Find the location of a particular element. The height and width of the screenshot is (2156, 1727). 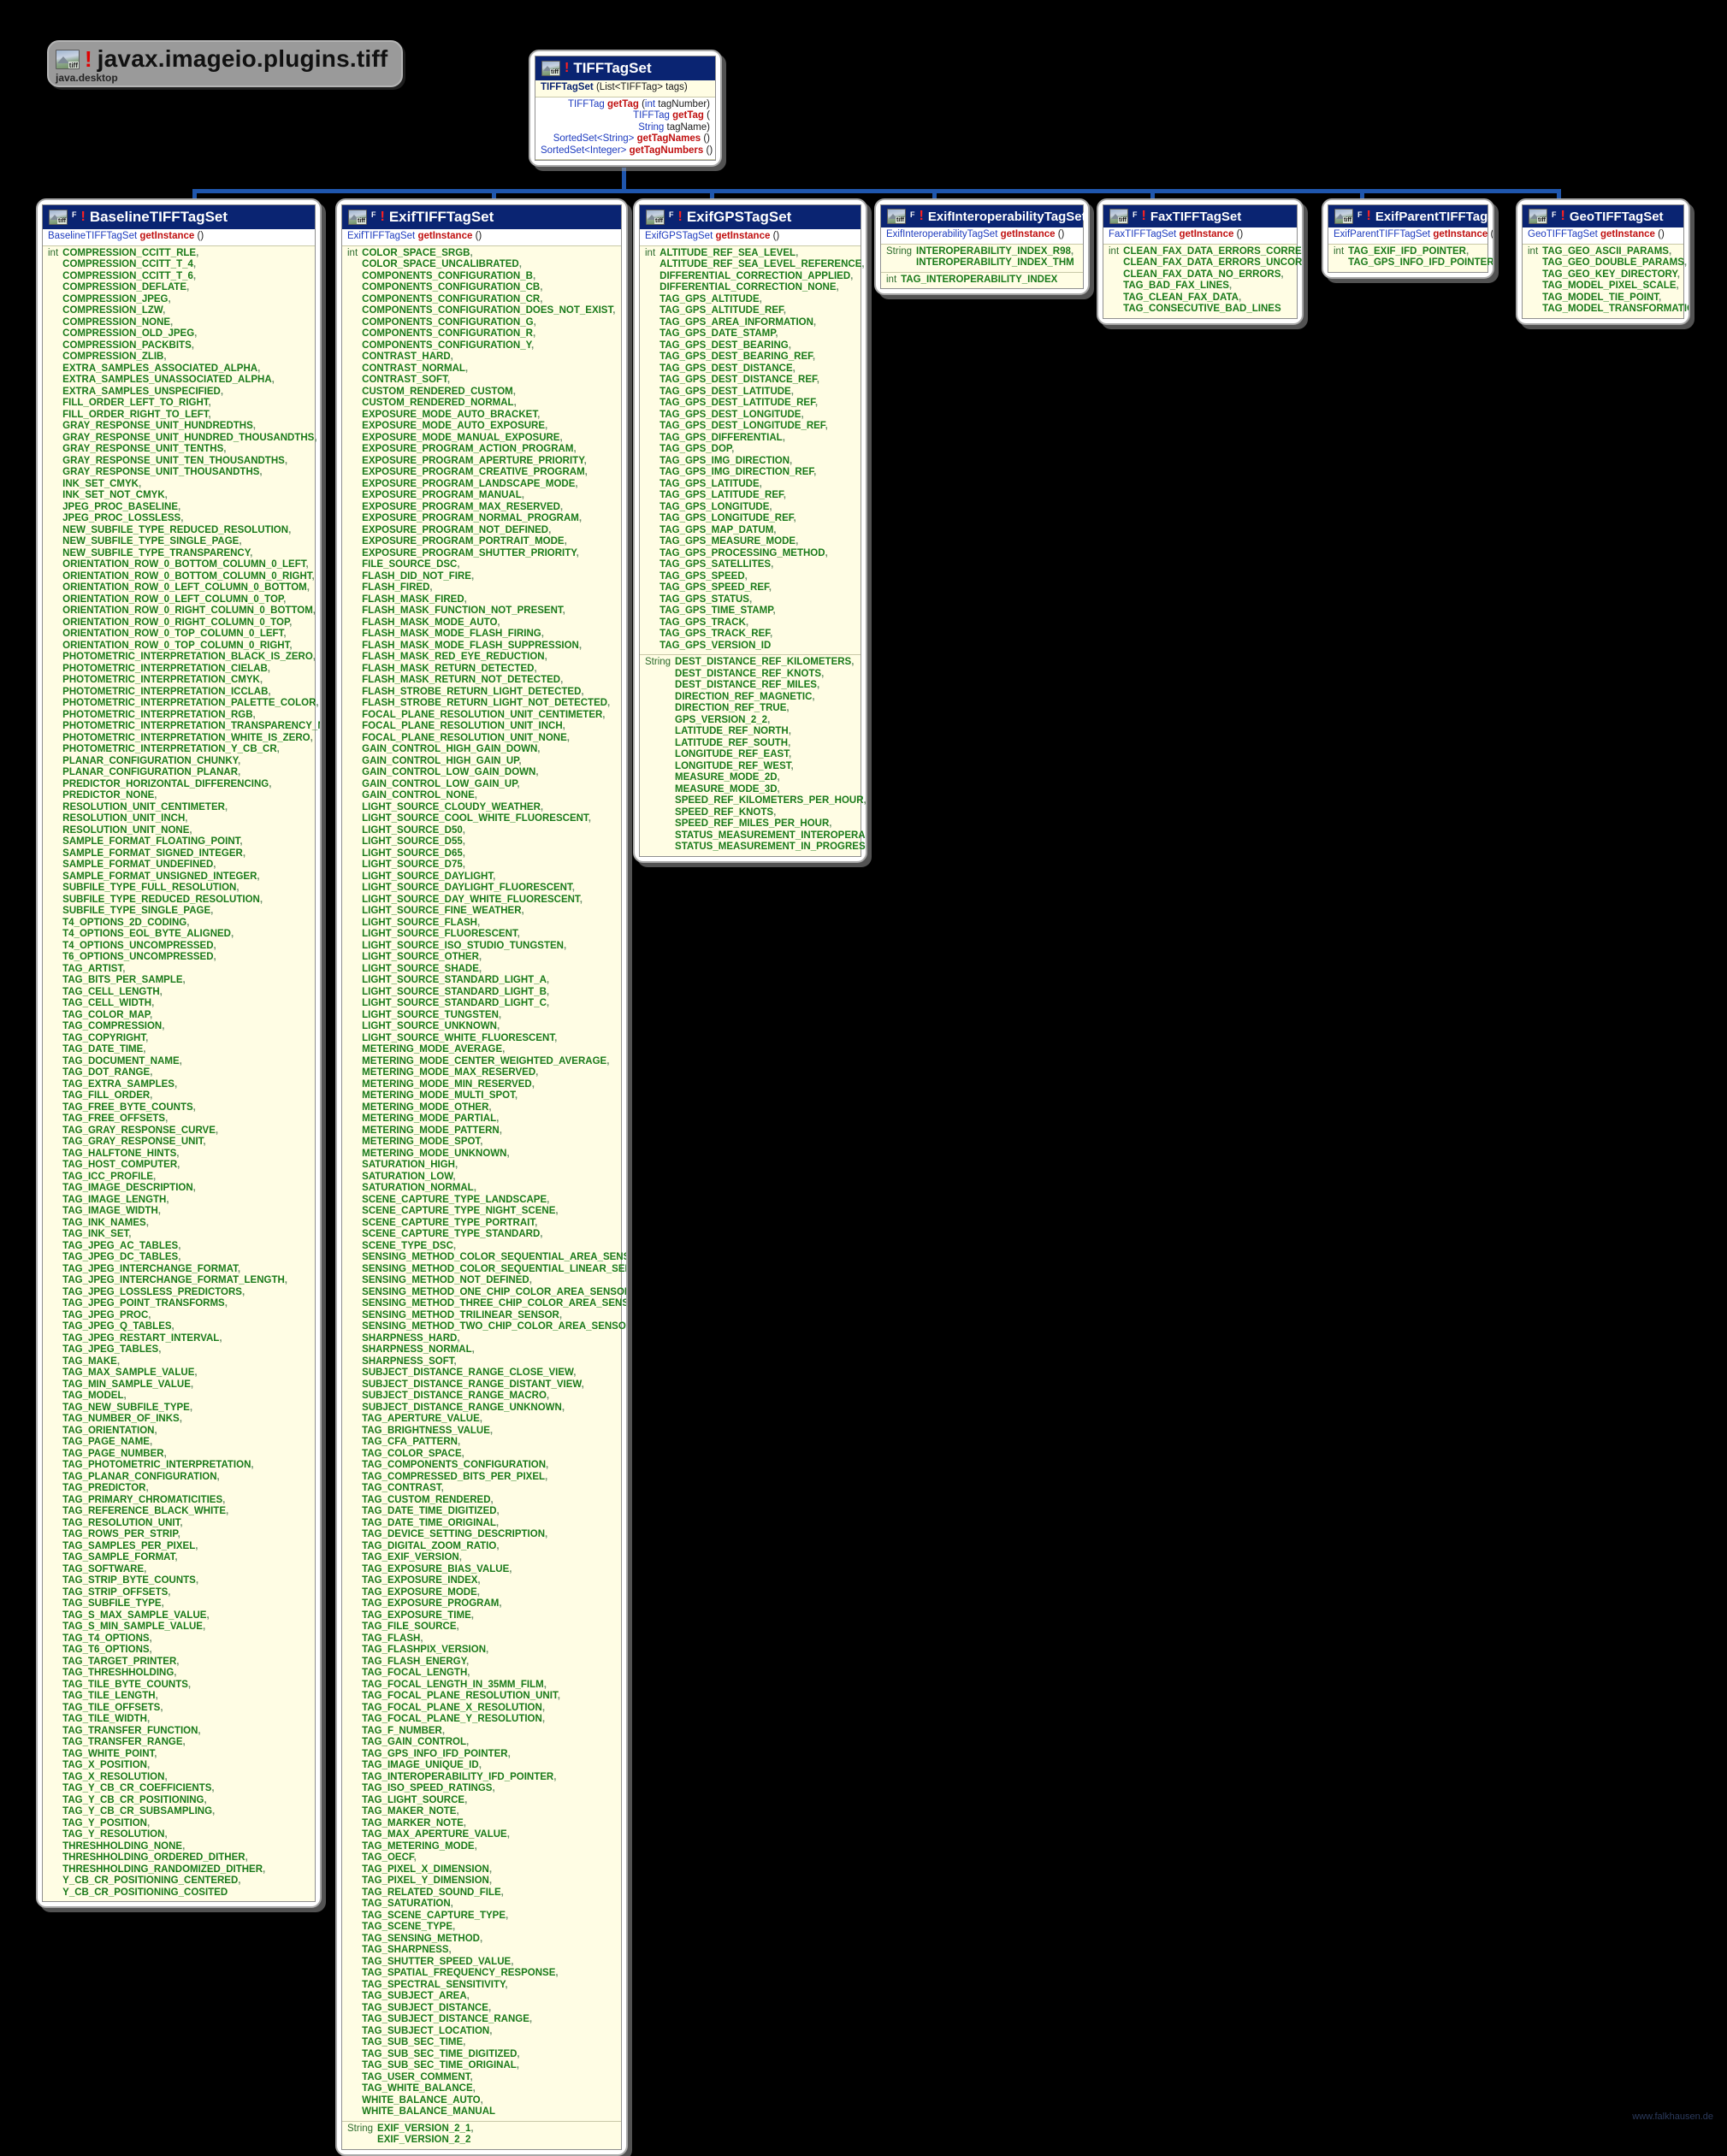

method-section: GeoTIFFTagSet getInstance () is located at coordinates (1603, 236).